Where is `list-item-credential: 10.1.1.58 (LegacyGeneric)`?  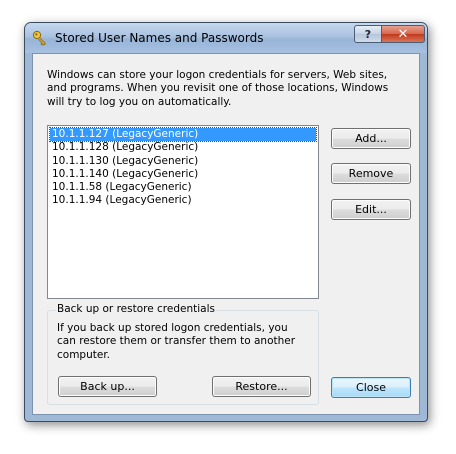 list-item-credential: 10.1.1.58 (LegacyGeneric) is located at coordinates (183, 187).